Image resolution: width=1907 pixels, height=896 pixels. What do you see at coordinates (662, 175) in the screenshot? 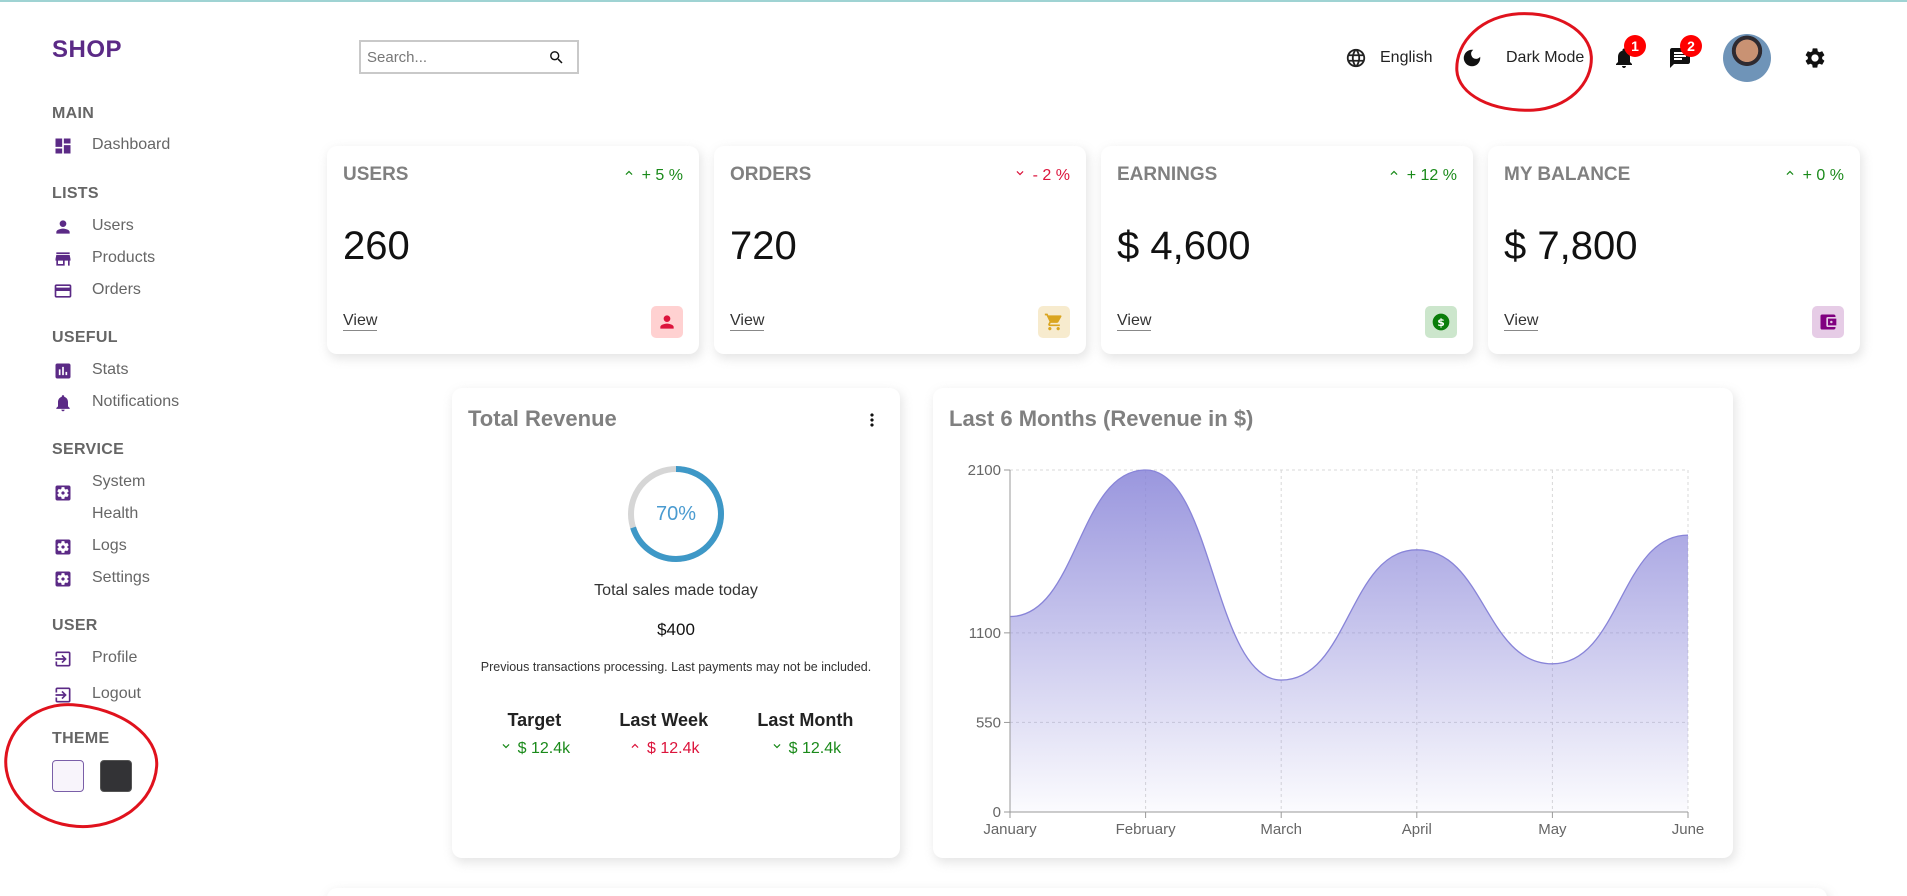
I see `widget-percentage-value: + 5 %` at bounding box center [662, 175].